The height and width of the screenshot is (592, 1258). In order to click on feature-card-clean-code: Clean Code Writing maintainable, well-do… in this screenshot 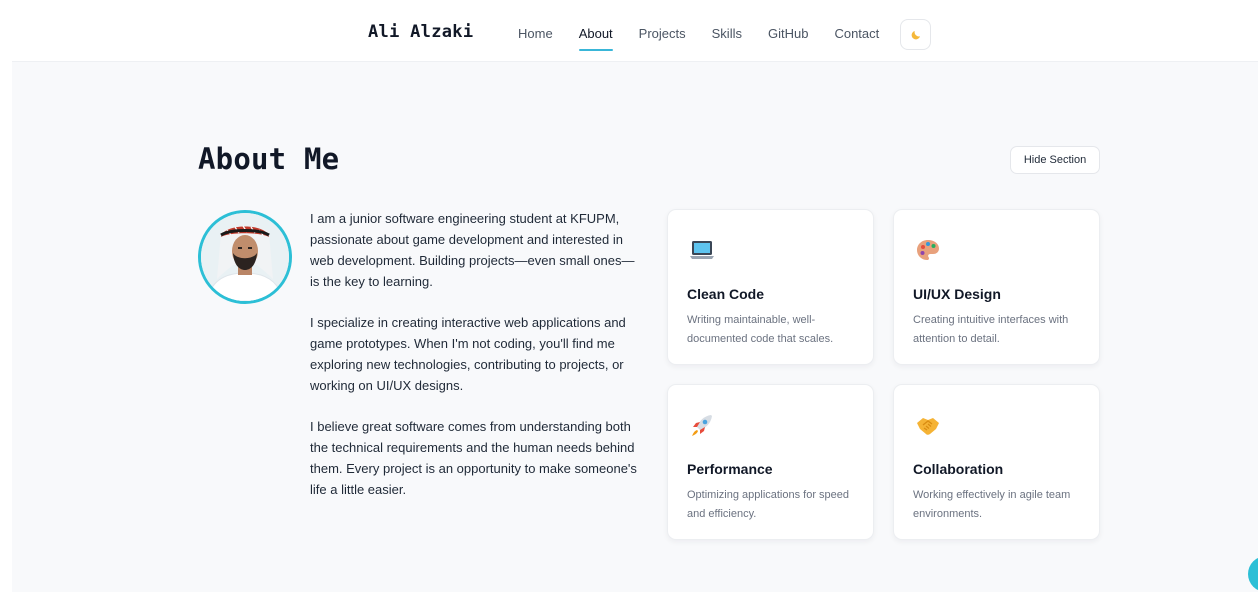, I will do `click(770, 287)`.